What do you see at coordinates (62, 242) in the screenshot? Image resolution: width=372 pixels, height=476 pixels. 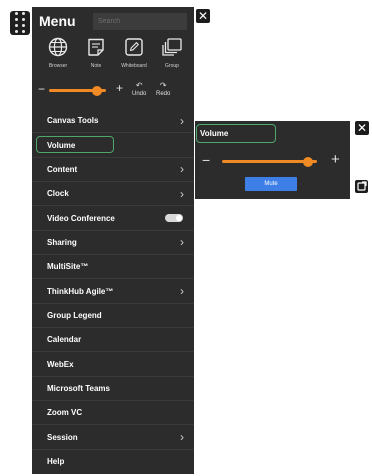 I see `menu-item-label: Sharing` at bounding box center [62, 242].